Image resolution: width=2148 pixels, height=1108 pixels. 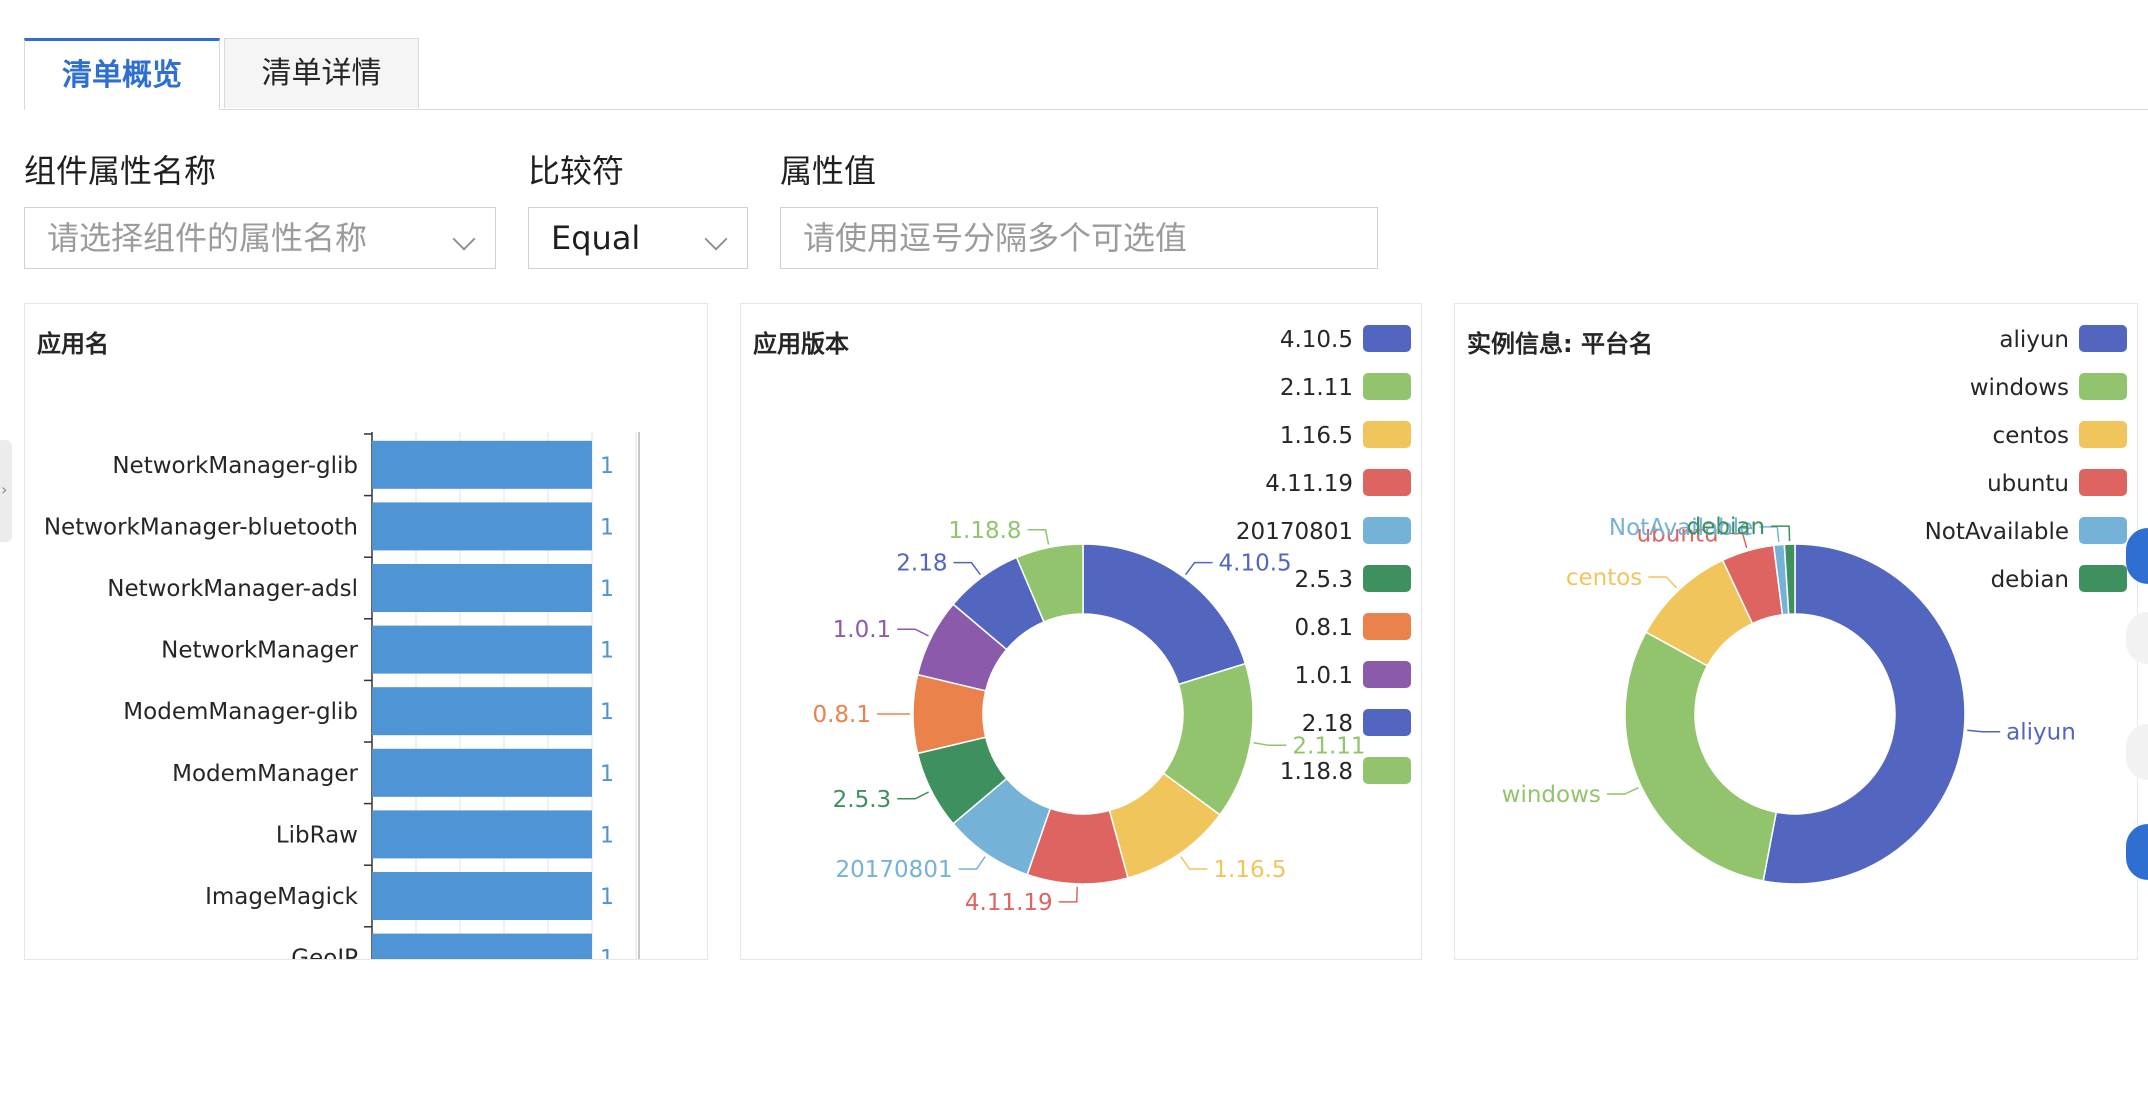 What do you see at coordinates (232, 589) in the screenshot?
I see `bar-category-label: NetworkManager-adsl` at bounding box center [232, 589].